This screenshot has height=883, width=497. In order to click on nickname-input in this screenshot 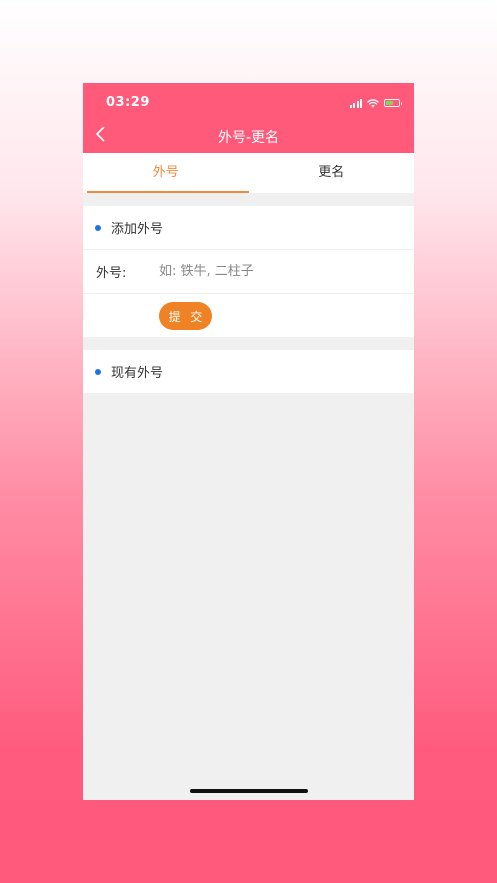, I will do `click(274, 271)`.